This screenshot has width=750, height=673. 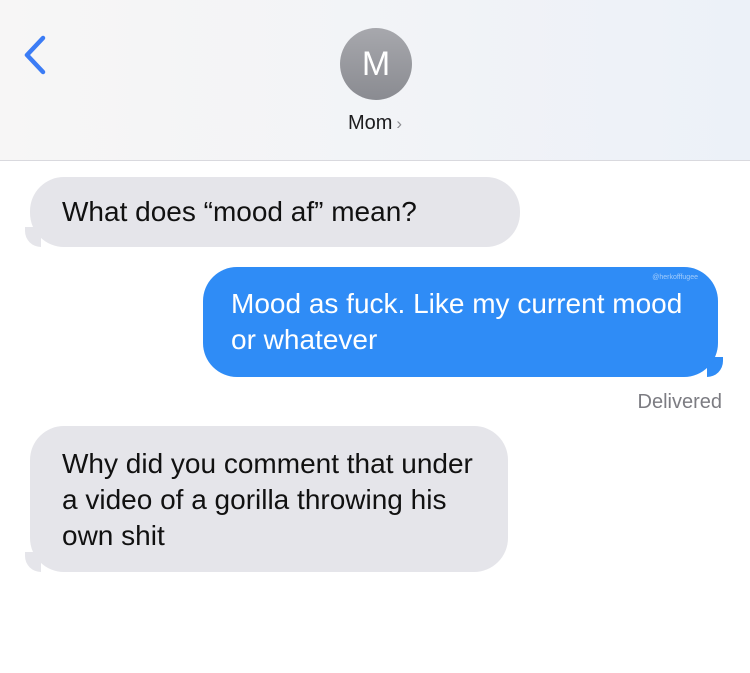 What do you see at coordinates (370, 123) in the screenshot?
I see `contact-name: Mom` at bounding box center [370, 123].